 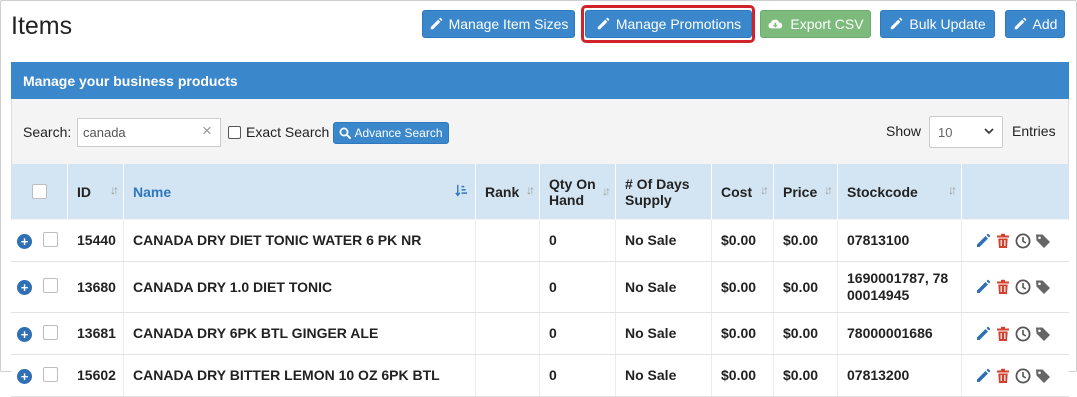 What do you see at coordinates (96, 287) in the screenshot?
I see `cell-id: 13680` at bounding box center [96, 287].